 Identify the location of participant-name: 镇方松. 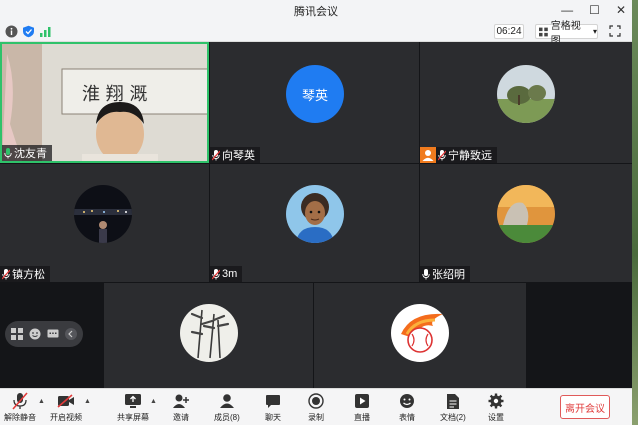
(28, 275).